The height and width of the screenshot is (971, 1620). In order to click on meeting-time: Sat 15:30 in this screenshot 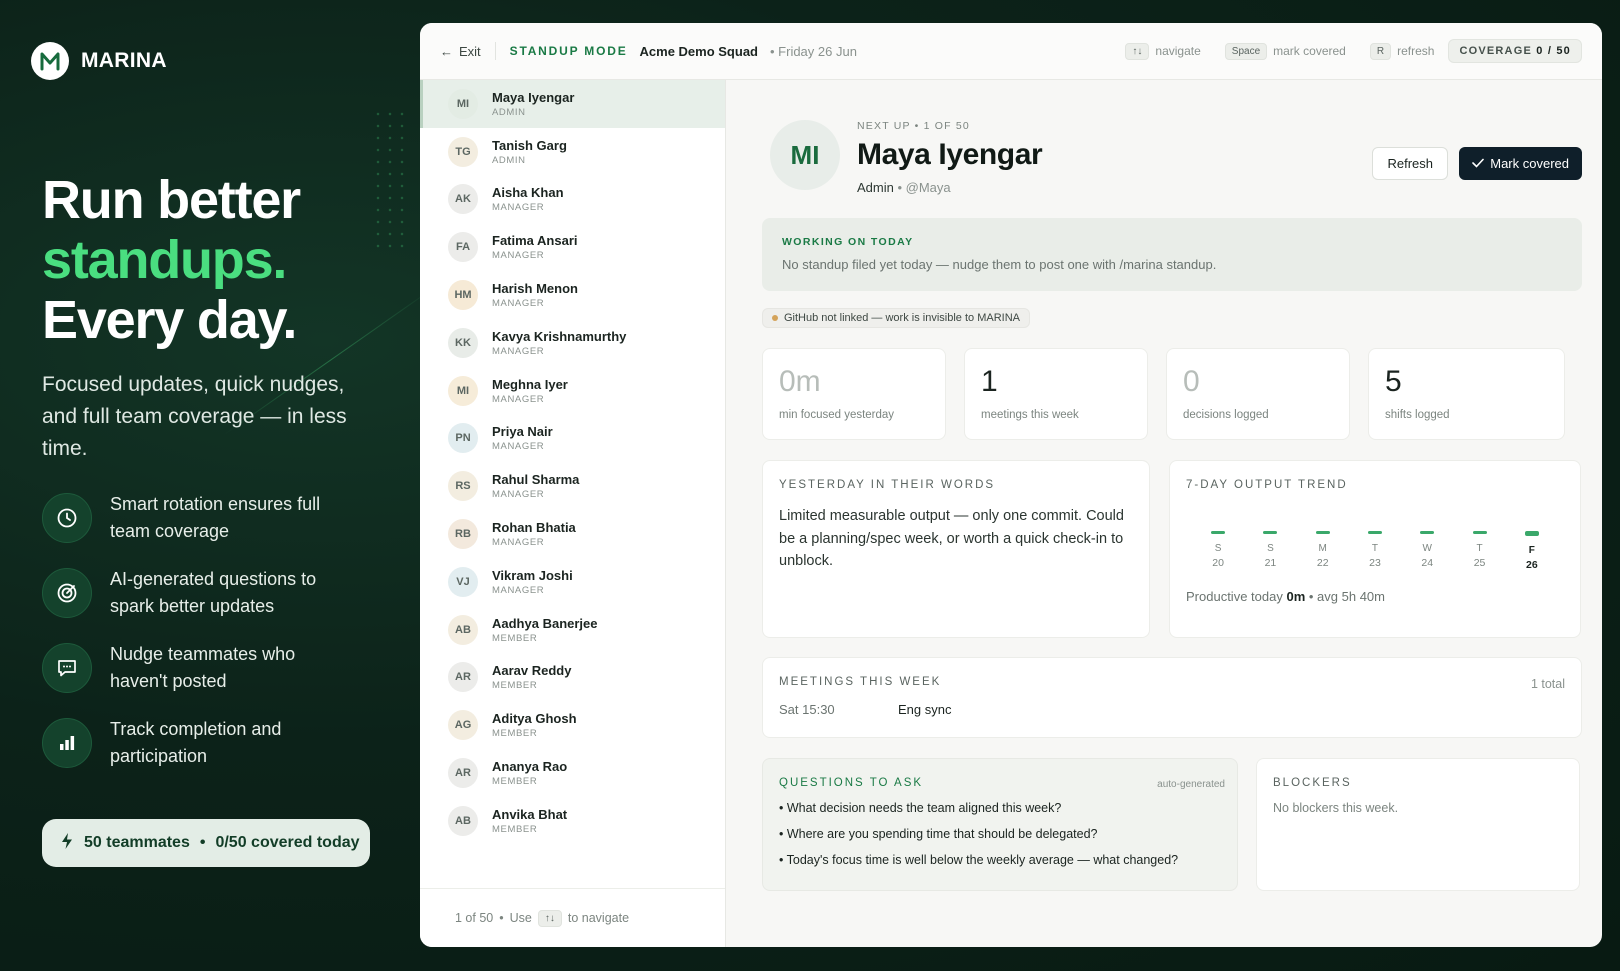, I will do `click(807, 709)`.